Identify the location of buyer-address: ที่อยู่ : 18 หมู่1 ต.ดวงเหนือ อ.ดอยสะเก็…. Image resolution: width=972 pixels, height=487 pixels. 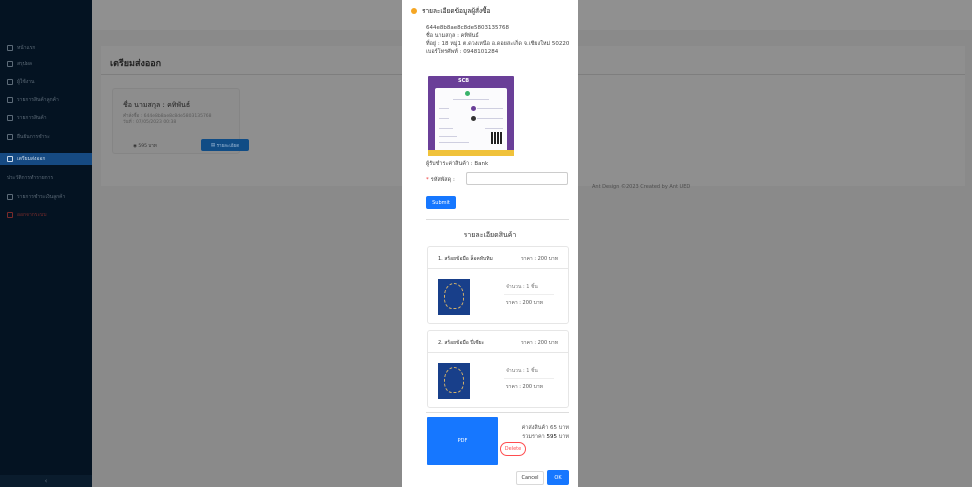
(498, 44).